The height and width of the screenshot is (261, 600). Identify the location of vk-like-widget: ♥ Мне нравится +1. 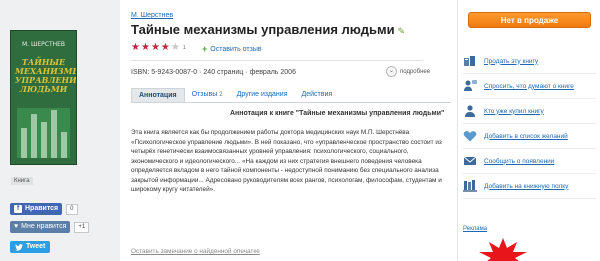
(50, 227).